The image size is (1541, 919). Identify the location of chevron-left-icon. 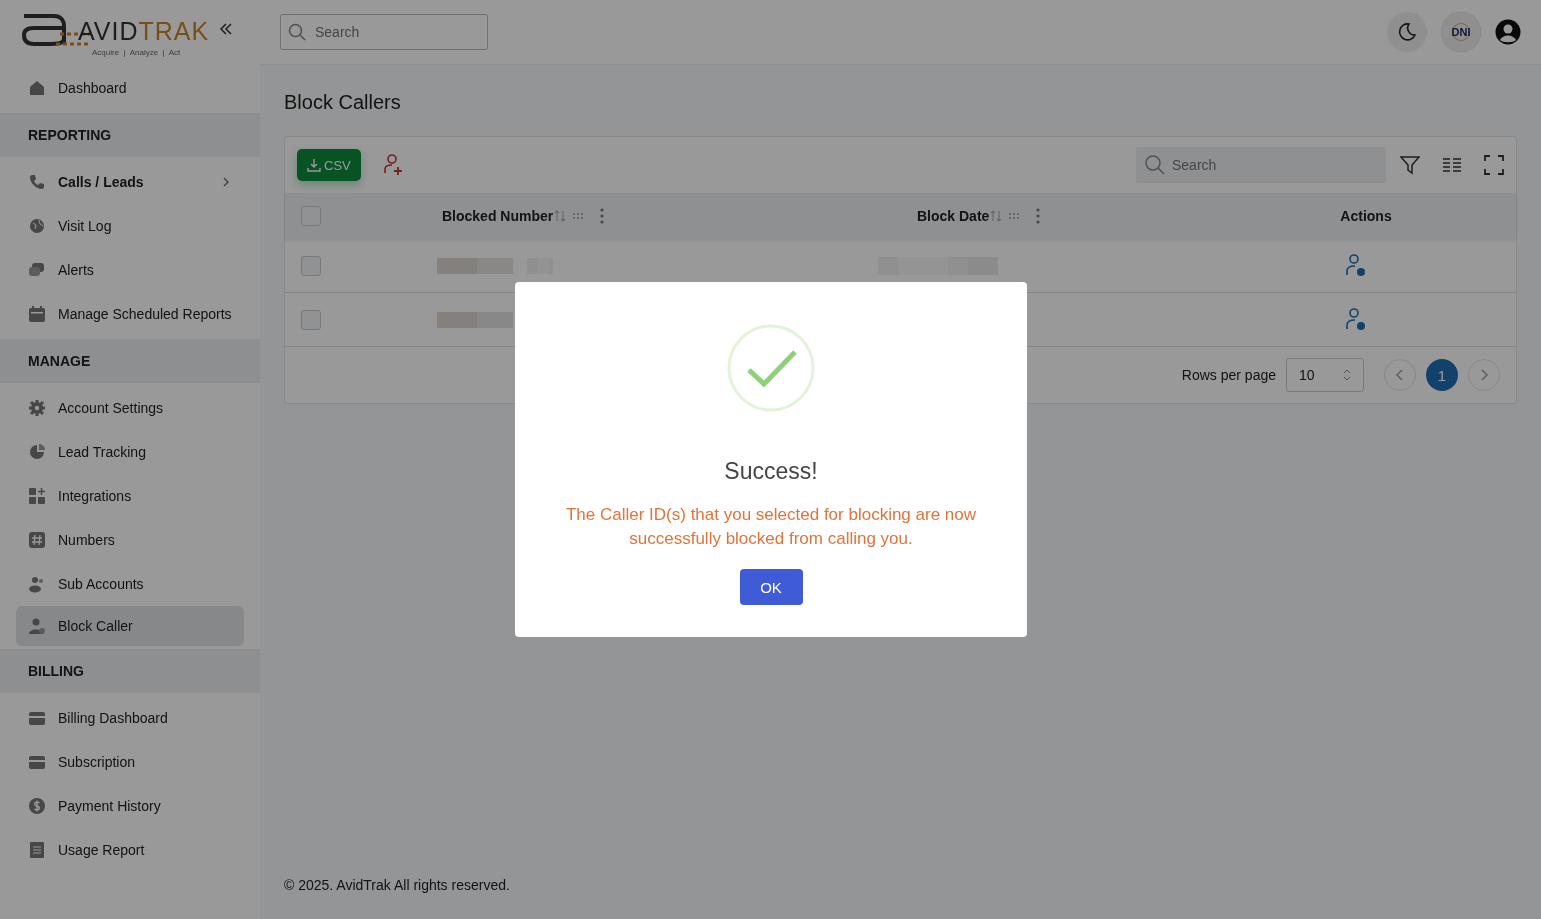
(1400, 375).